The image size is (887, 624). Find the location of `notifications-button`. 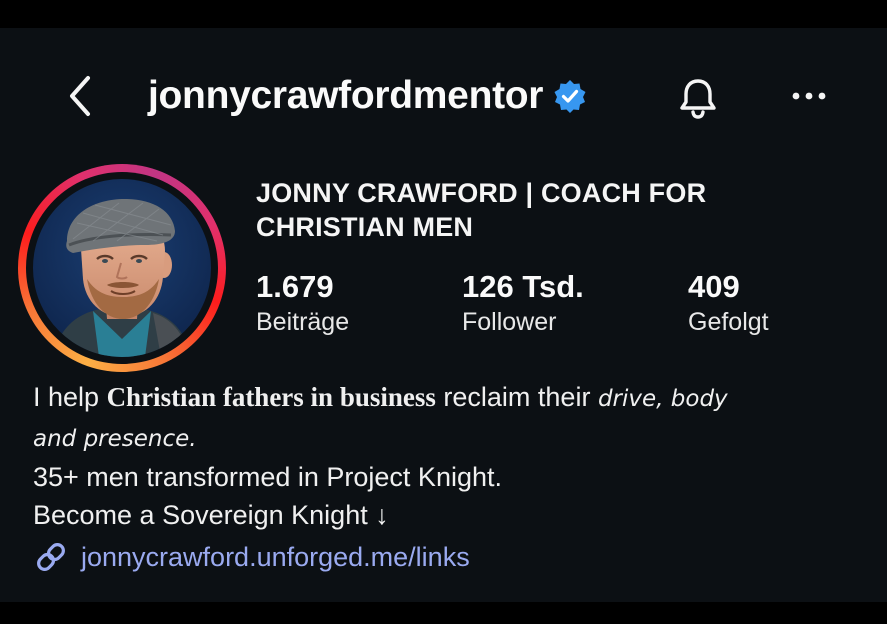

notifications-button is located at coordinates (698, 98).